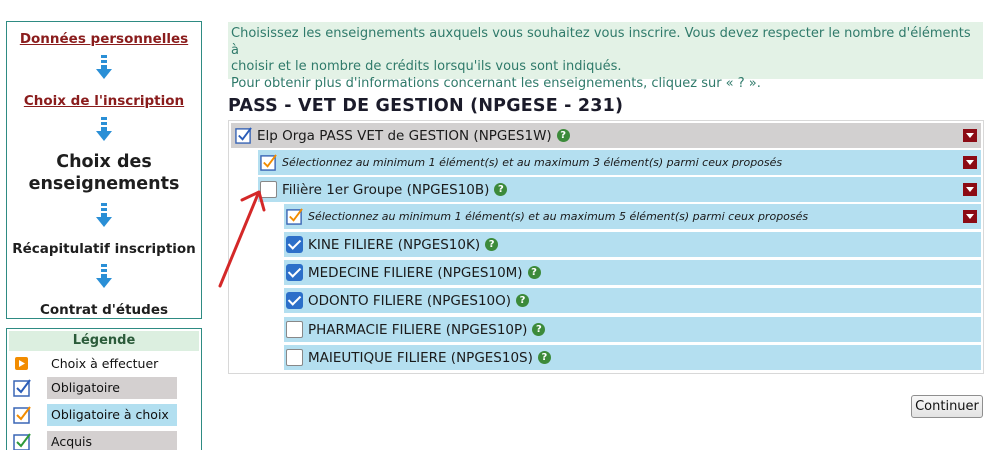 This screenshot has height=450, width=1000. I want to click on annotation-arrow-icon, so click(242, 239).